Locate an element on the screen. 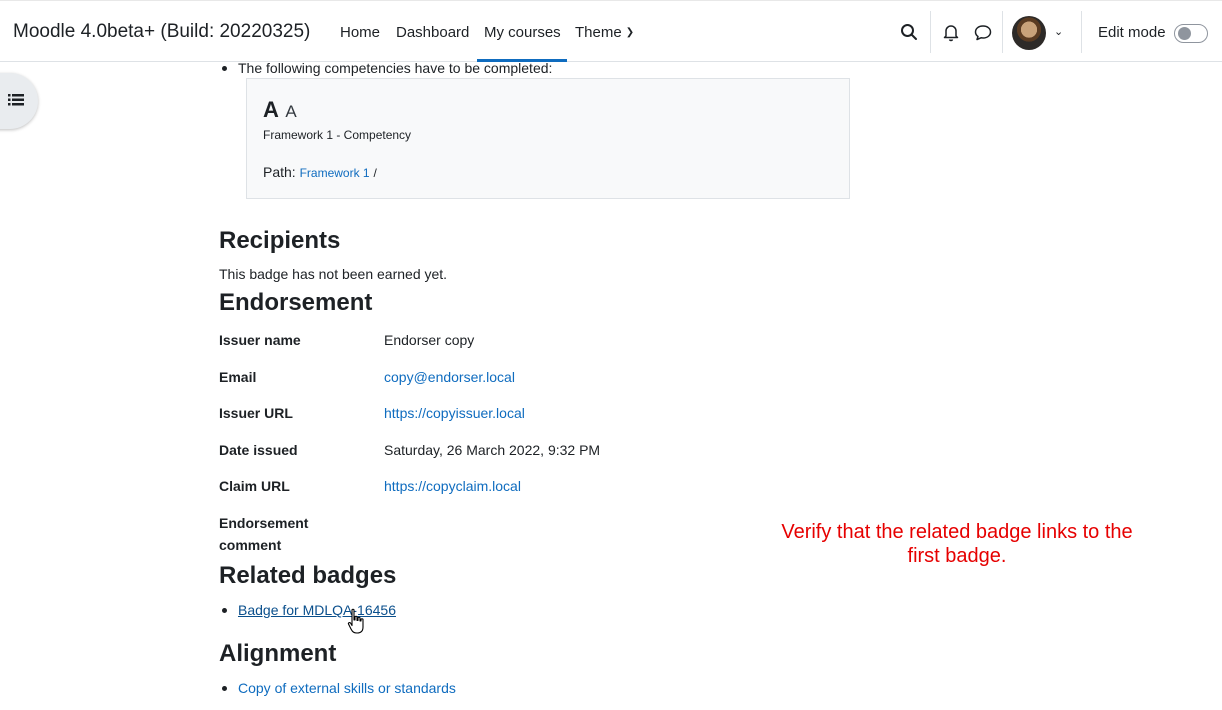  nav-theme-label: Theme is located at coordinates (598, 32).